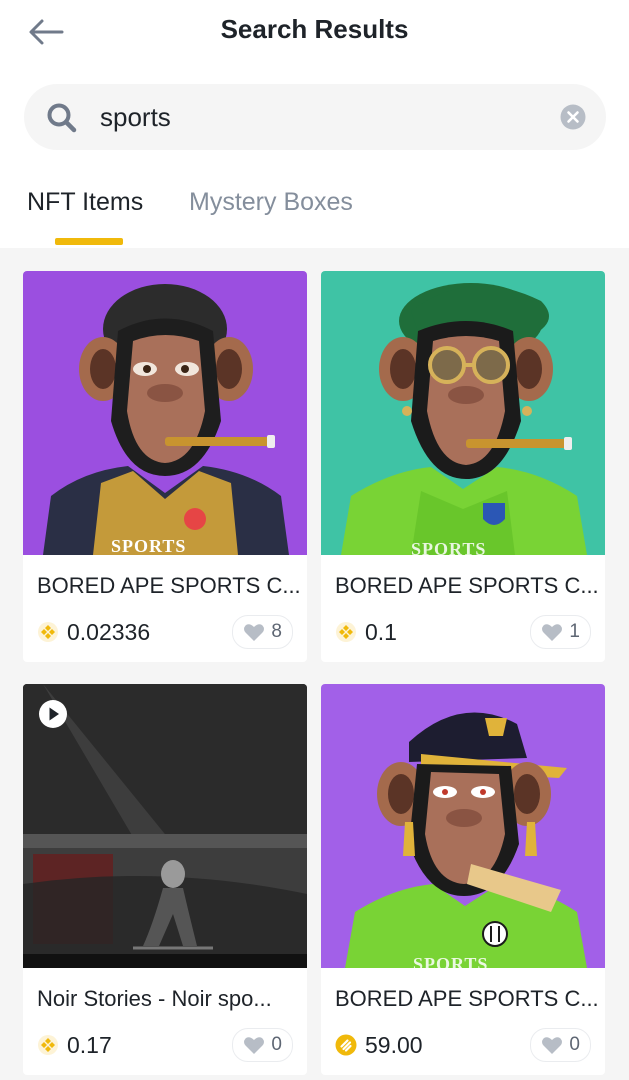  I want to click on tab-bar: NFT Items Mystery Boxes, so click(314, 214).